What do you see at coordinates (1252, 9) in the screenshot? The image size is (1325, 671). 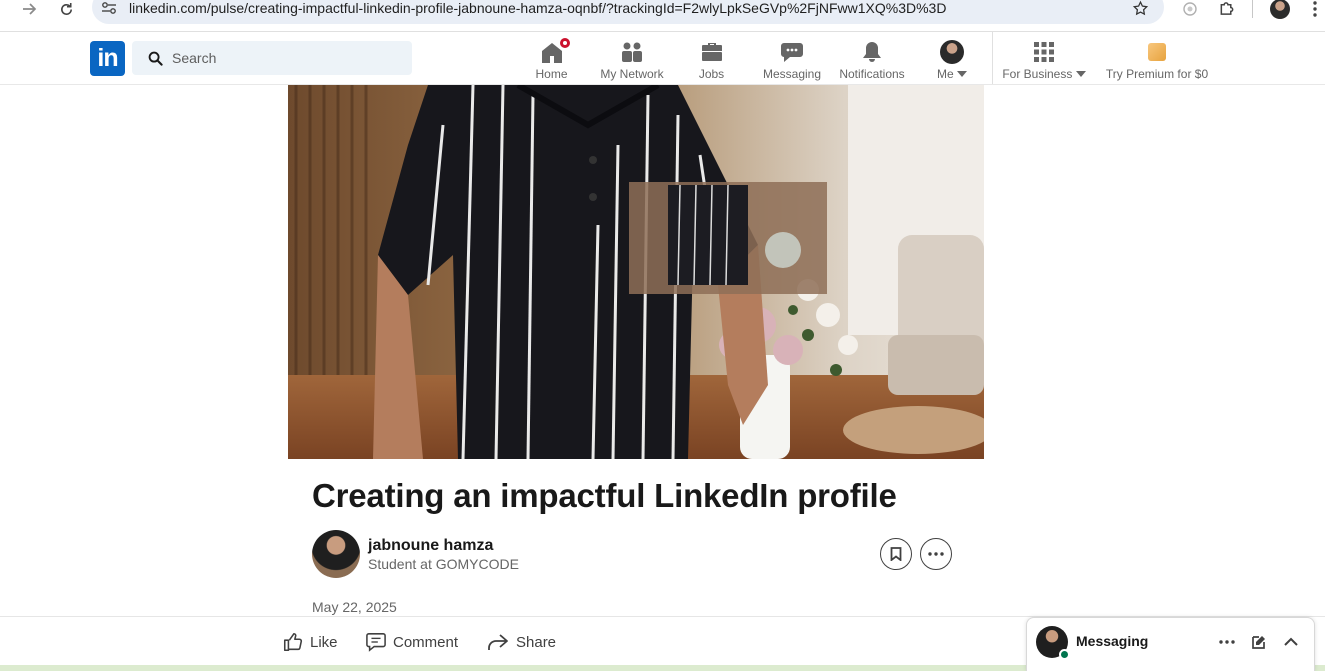 I see `toolbar-separator` at bounding box center [1252, 9].